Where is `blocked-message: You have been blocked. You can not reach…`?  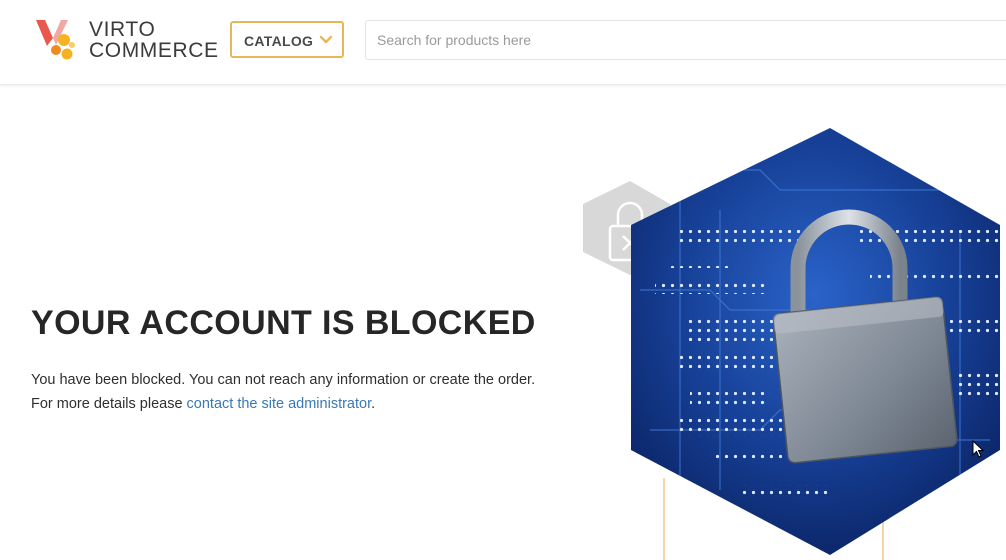
blocked-message: You have been blocked. You can not reach… is located at coordinates (311, 392).